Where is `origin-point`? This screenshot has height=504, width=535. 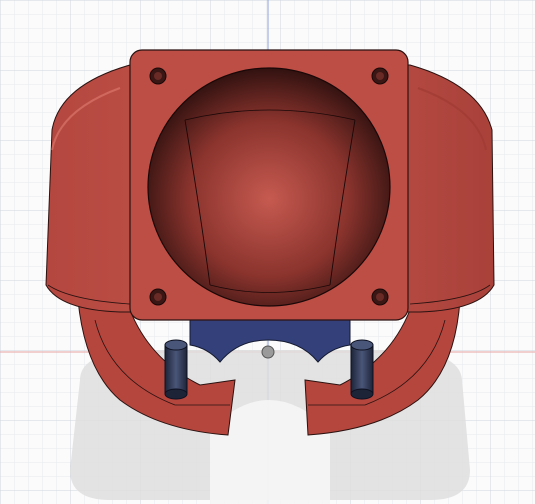 origin-point is located at coordinates (268, 352).